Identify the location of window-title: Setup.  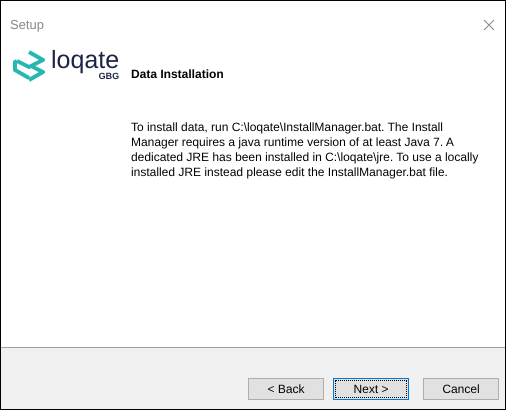
(27, 25).